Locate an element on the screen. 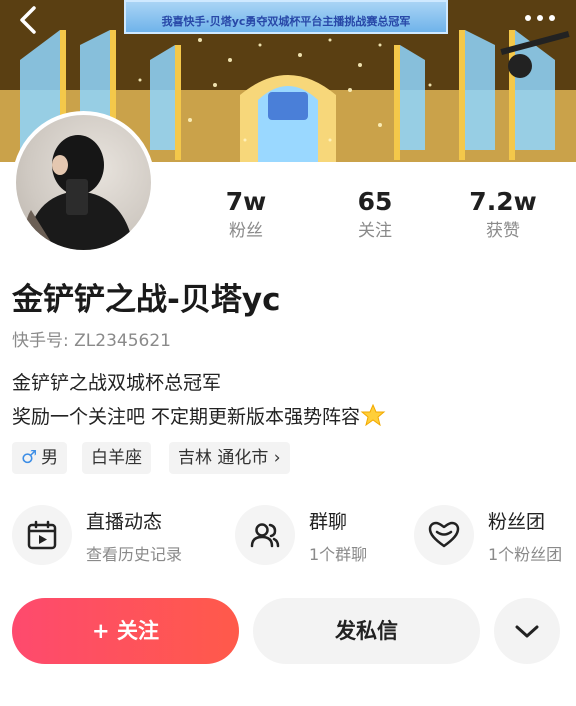 The width and height of the screenshot is (576, 706). stat-label: 粉丝 is located at coordinates (246, 231).